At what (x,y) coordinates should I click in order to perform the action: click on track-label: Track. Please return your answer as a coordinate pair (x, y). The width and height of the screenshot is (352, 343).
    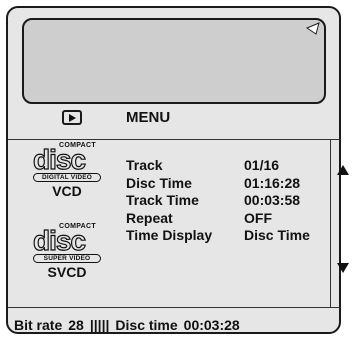
    Looking at the image, I should click on (144, 165).